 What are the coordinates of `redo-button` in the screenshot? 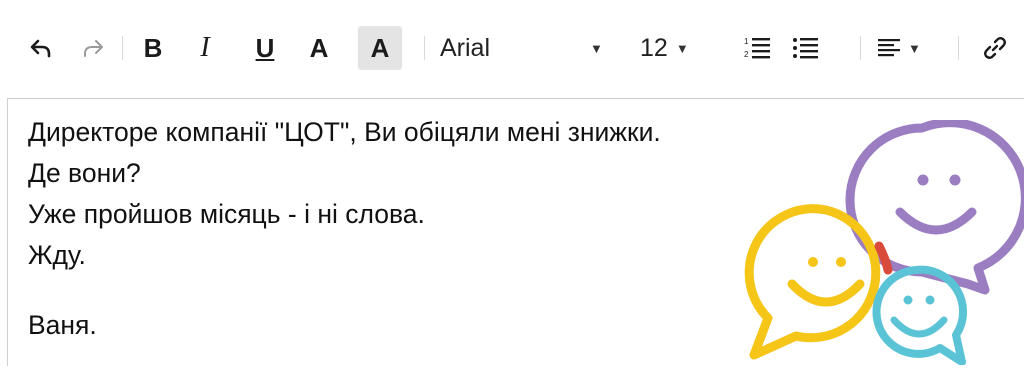 It's located at (93, 48).